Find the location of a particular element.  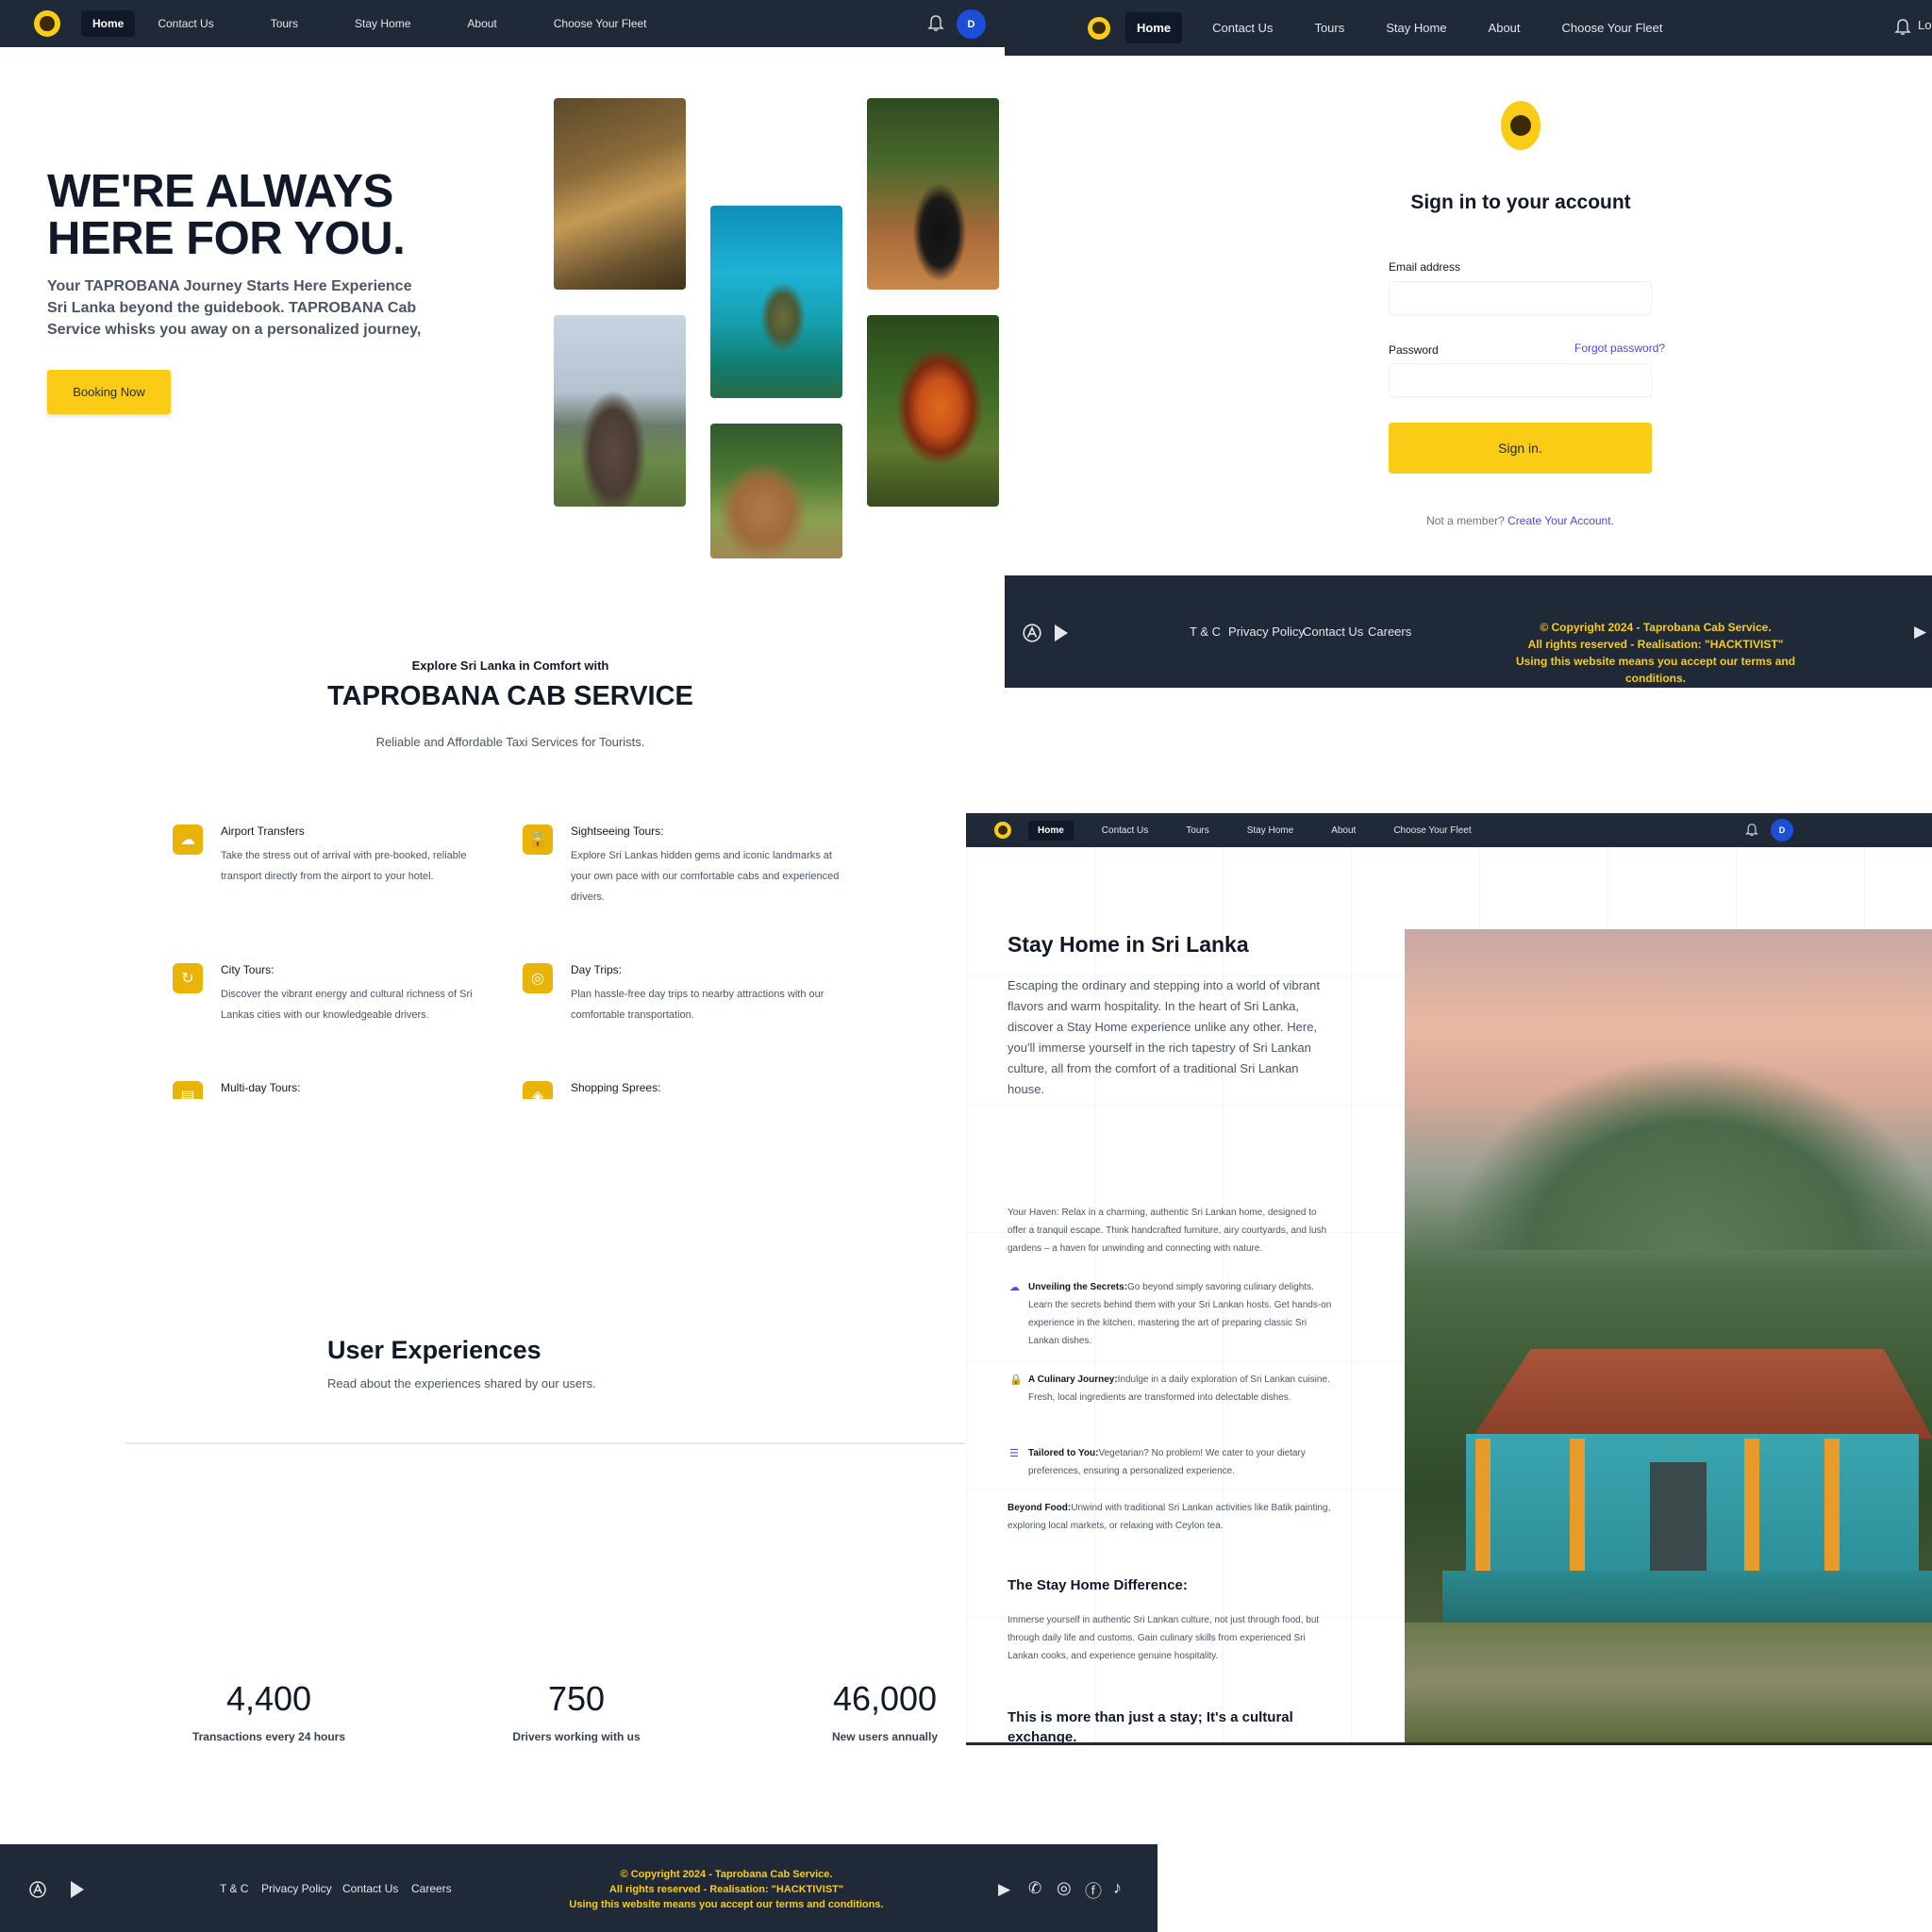

service-title: City Tours: is located at coordinates (248, 969).